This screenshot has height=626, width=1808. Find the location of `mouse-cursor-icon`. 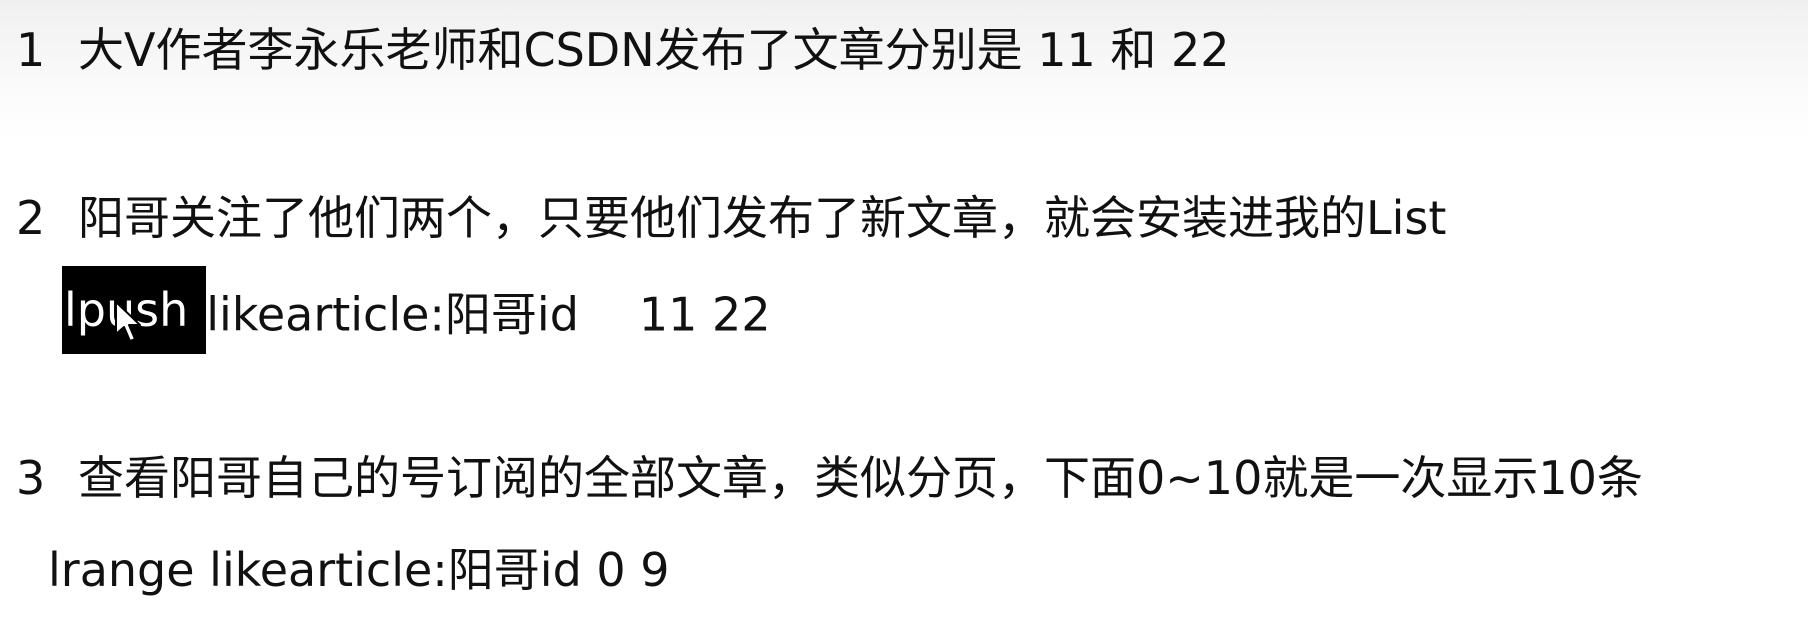

mouse-cursor-icon is located at coordinates (128, 321).